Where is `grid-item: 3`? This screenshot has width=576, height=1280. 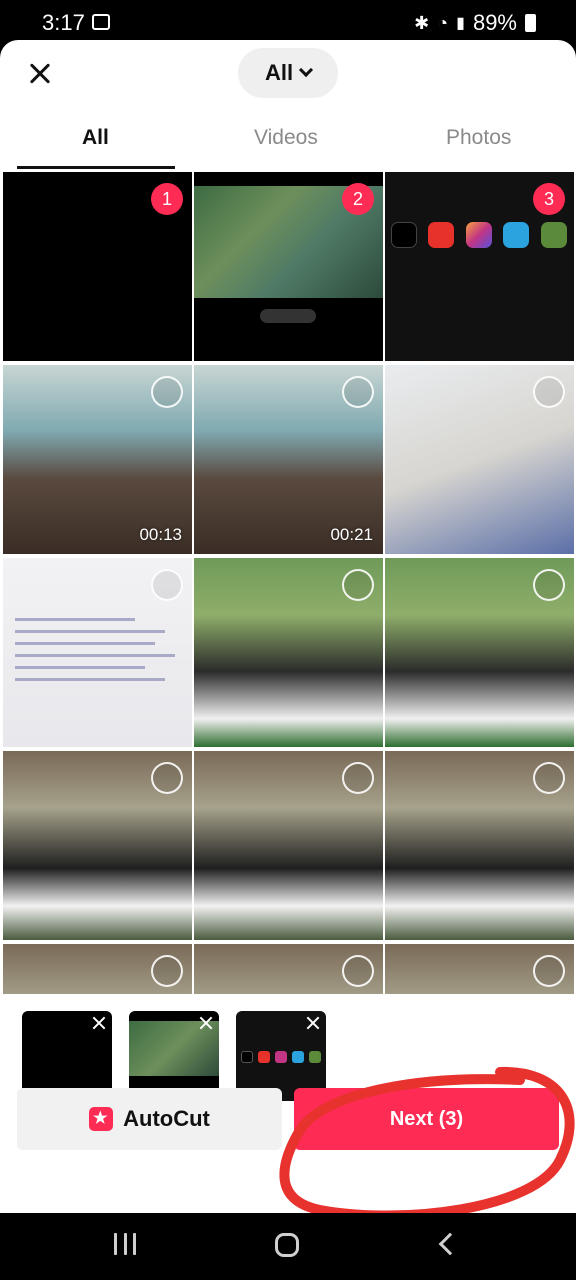
grid-item: 3 is located at coordinates (479, 266).